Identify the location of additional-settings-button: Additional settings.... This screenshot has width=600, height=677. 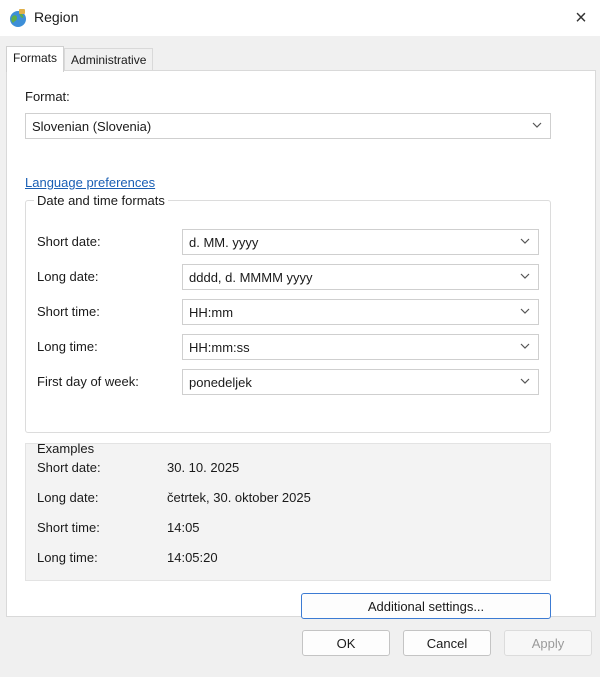
(426, 606).